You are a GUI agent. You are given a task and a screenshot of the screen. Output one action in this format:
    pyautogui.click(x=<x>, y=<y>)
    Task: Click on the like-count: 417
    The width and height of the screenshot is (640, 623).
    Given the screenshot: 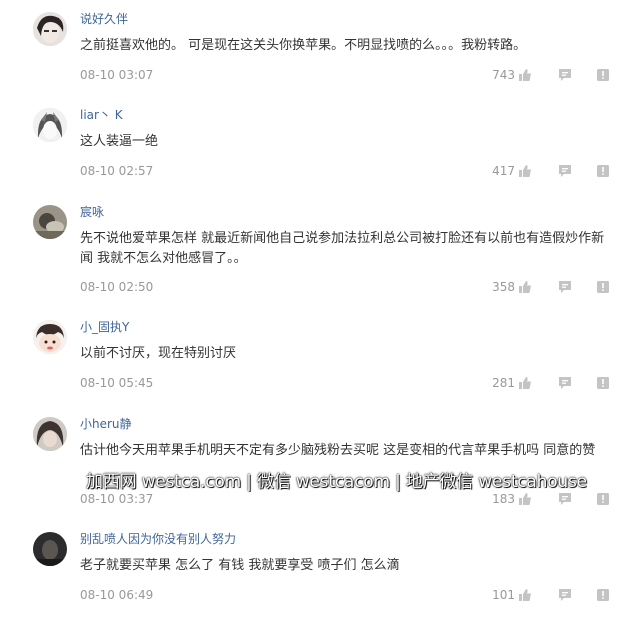 What is the action you would take?
    pyautogui.click(x=503, y=171)
    